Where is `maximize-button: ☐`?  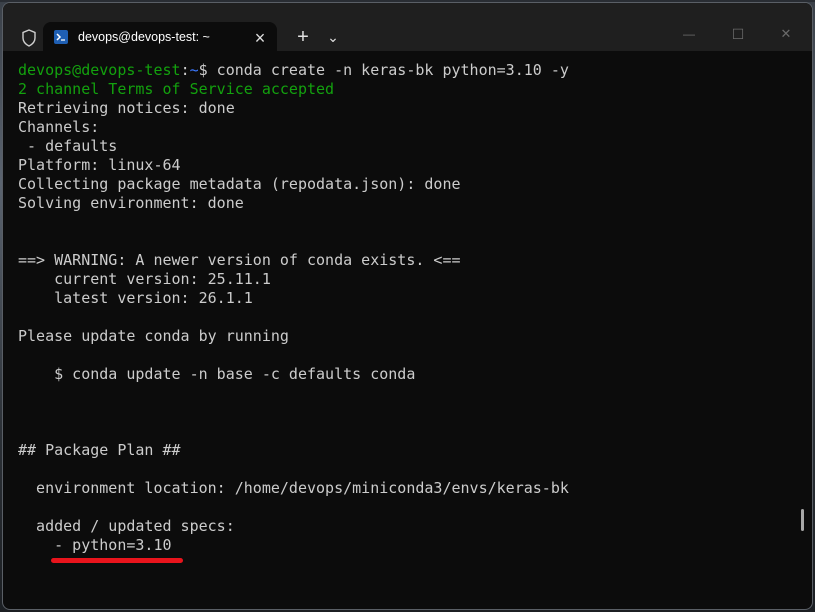
maximize-button: ☐ is located at coordinates (738, 34).